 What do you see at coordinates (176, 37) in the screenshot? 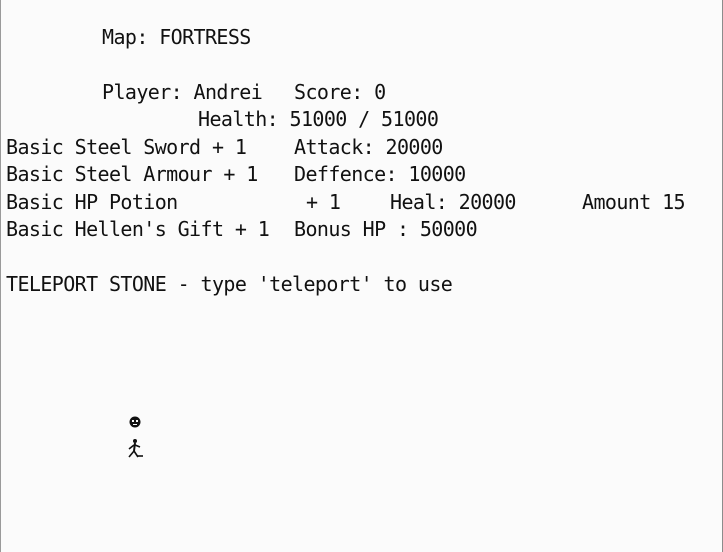
I see `map-name: Map: FORTRESS` at bounding box center [176, 37].